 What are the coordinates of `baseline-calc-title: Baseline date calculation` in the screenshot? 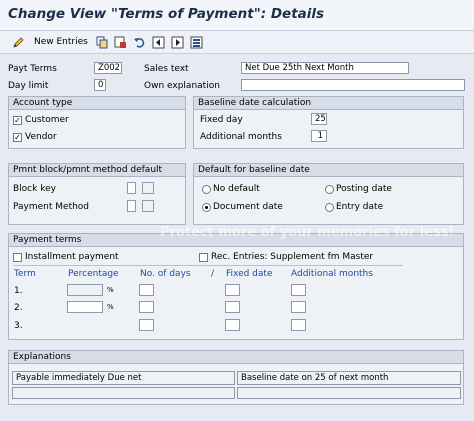 It's located at (328, 103).